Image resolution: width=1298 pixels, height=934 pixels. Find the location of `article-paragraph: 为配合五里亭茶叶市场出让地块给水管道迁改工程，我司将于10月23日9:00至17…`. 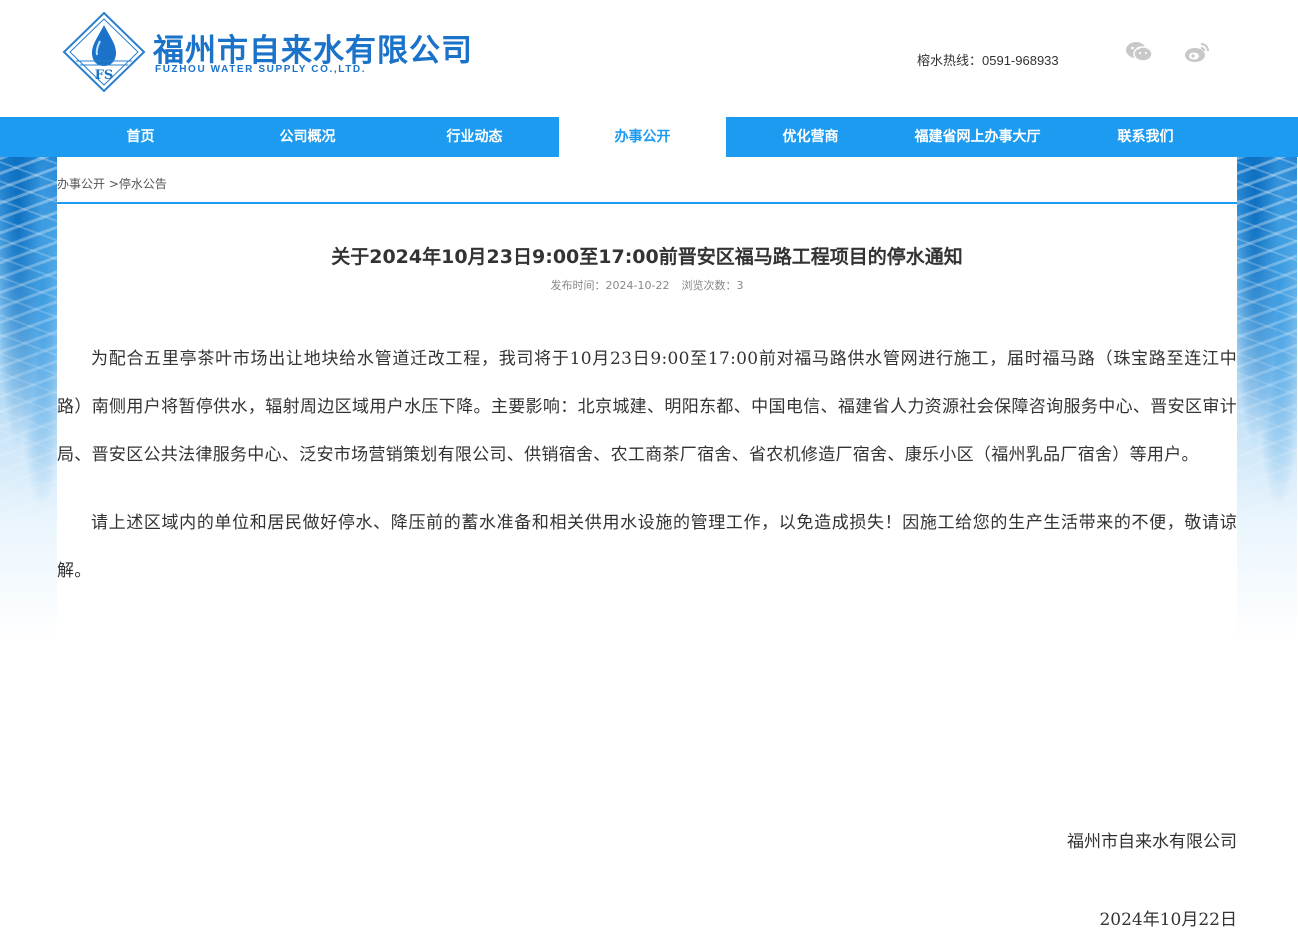

article-paragraph: 为配合五里亭茶叶市场出让地块给水管道迁改工程，我司将于10月23日9:00至17… is located at coordinates (647, 407).